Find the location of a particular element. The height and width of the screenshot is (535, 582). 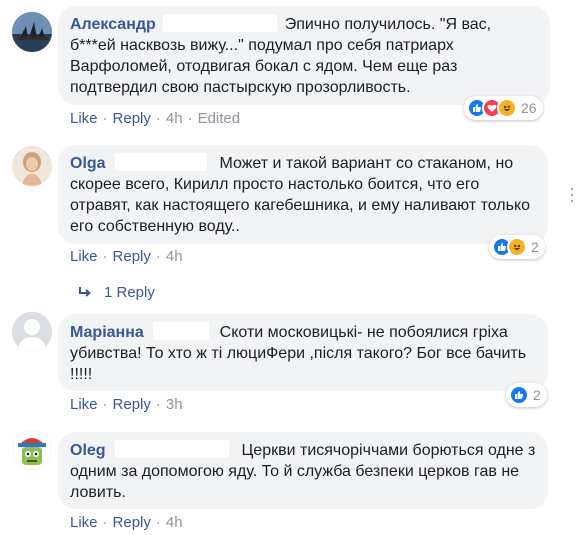

view-replies-link: 1 Reply is located at coordinates (116, 292).